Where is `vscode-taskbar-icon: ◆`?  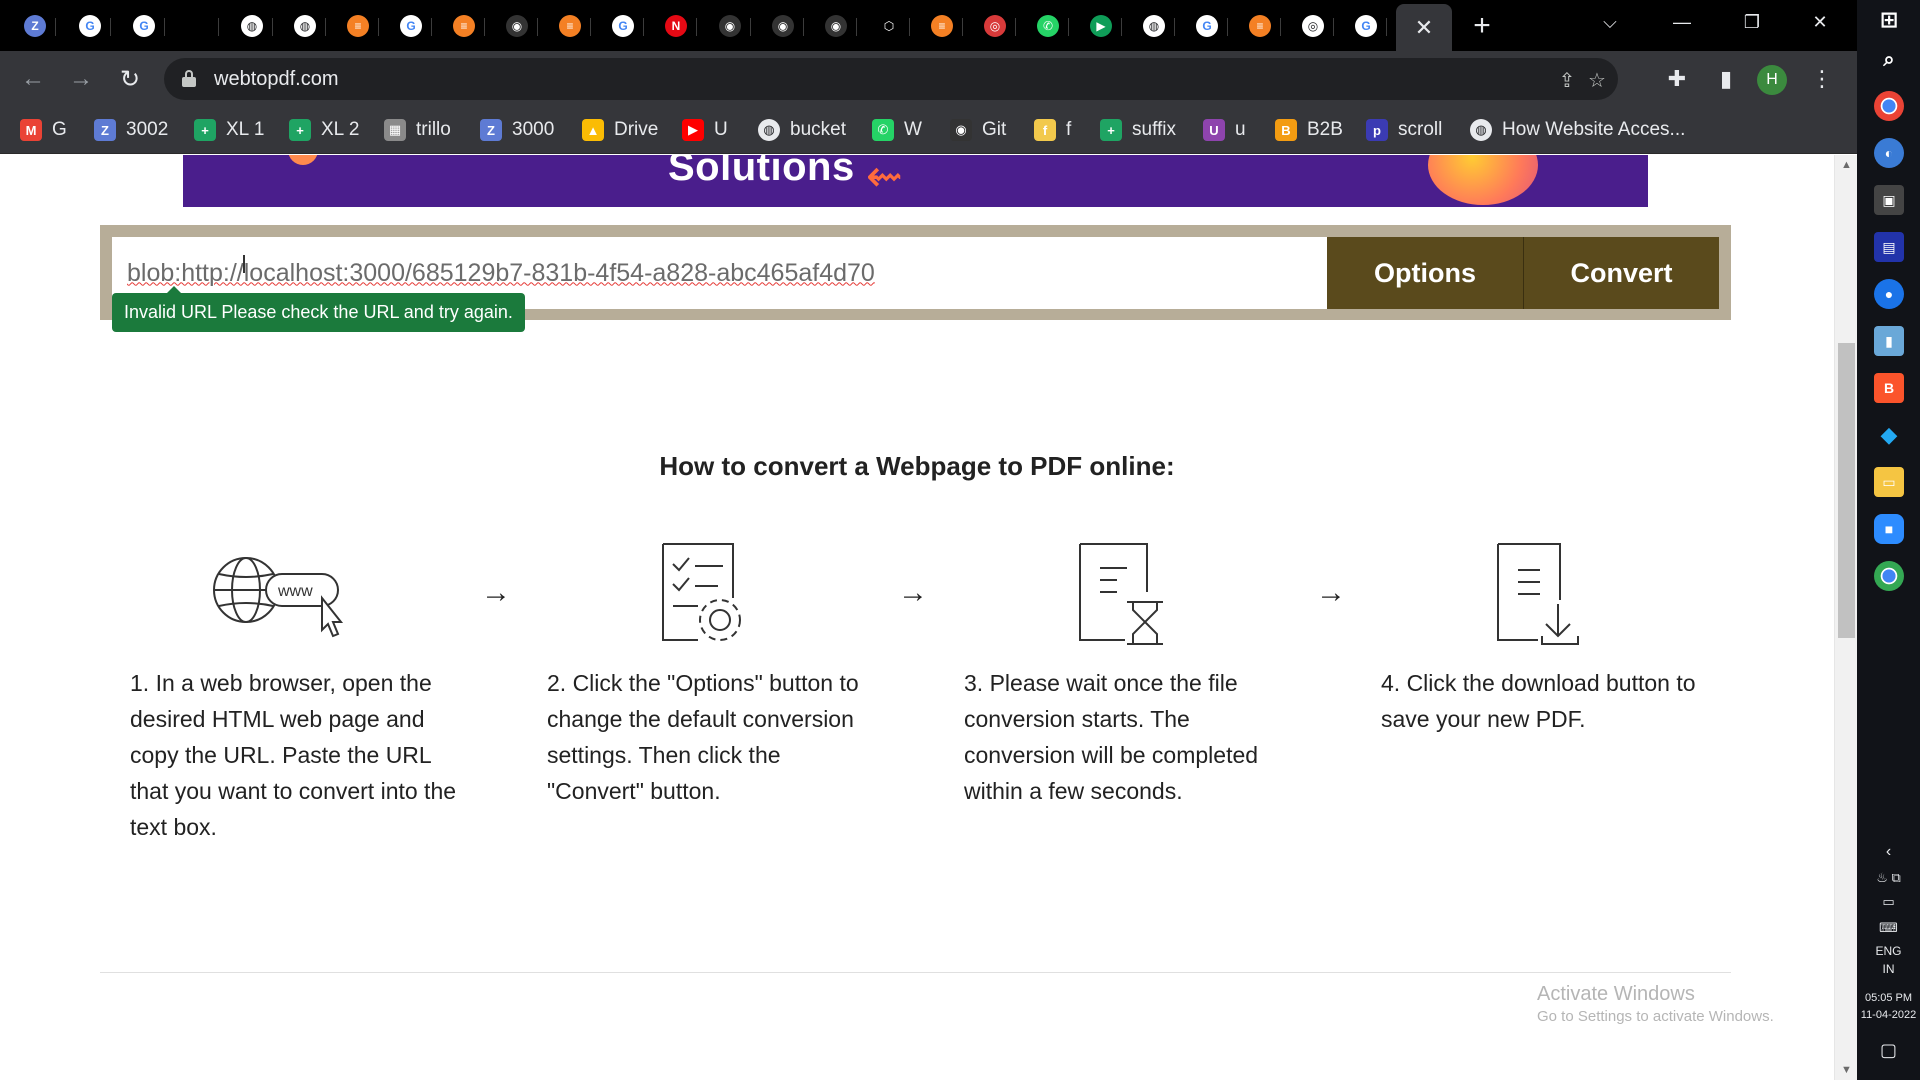 vscode-taskbar-icon: ◆ is located at coordinates (1889, 435).